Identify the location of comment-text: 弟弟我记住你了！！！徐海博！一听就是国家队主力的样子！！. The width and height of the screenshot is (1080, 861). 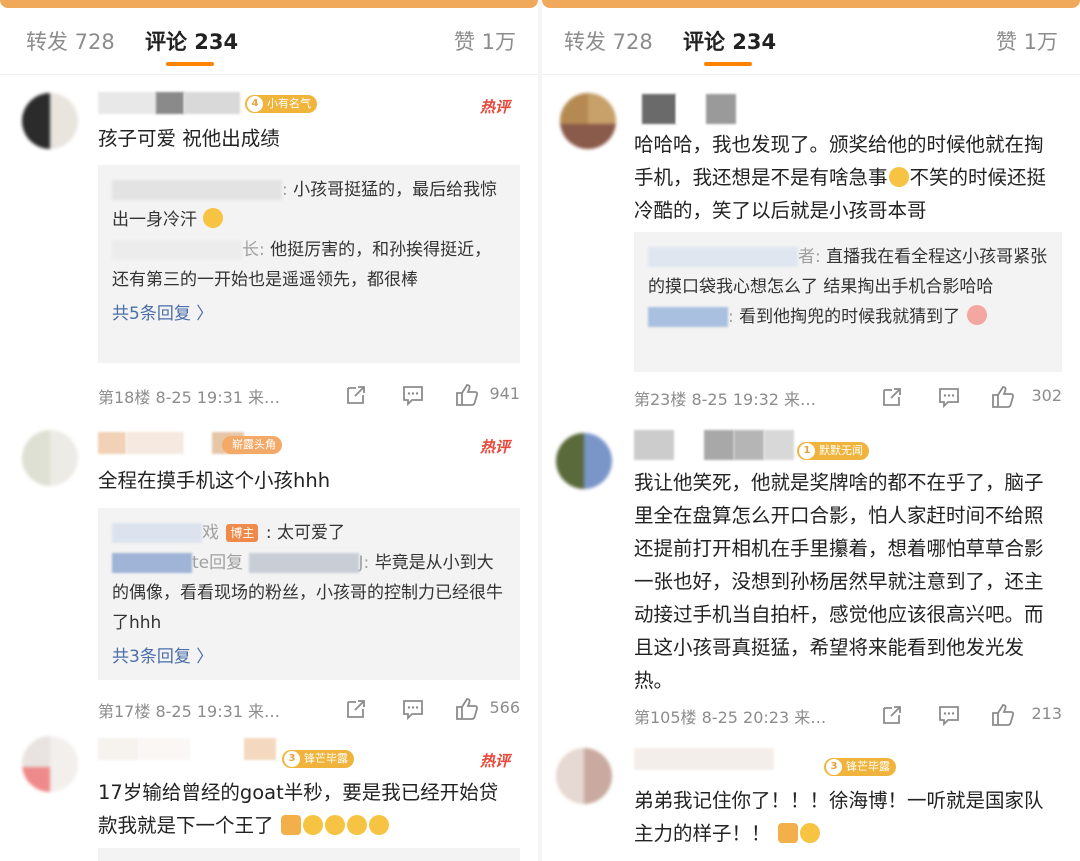
(846, 817).